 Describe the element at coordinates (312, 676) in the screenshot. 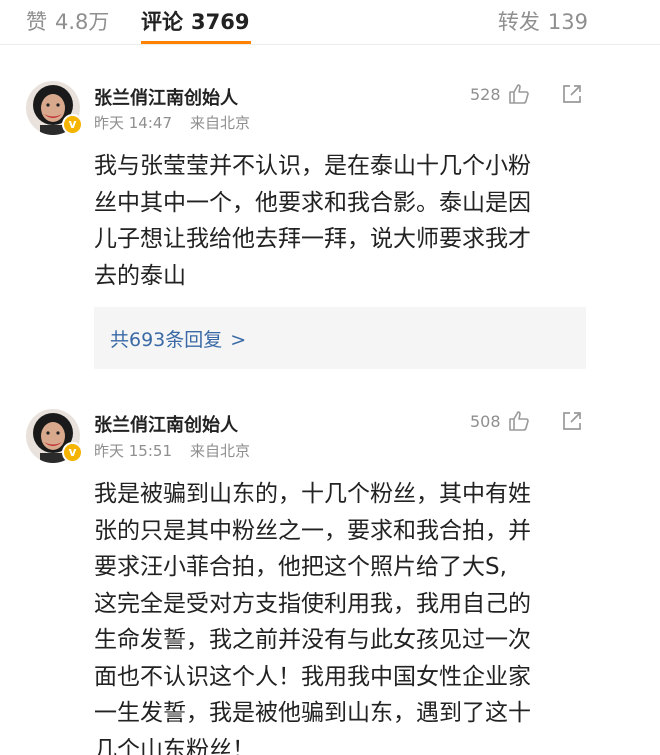

I see `comment-text-line: 面也不认识这个人！我用我中国女性企业家` at that location.